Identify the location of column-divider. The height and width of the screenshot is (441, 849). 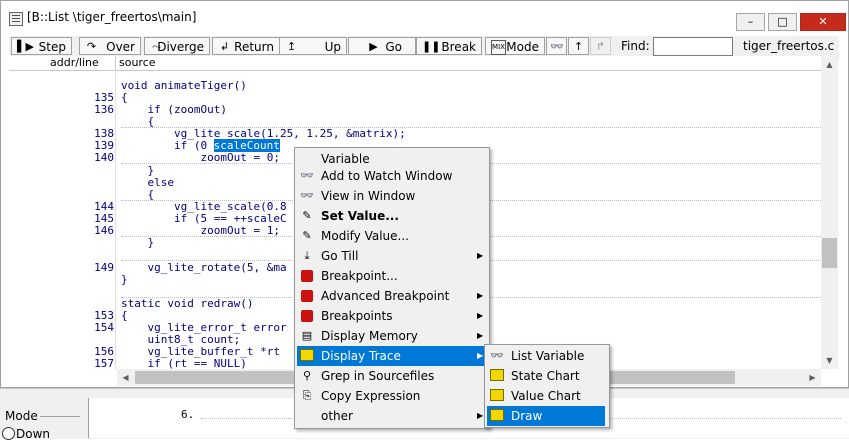
(115, 63).